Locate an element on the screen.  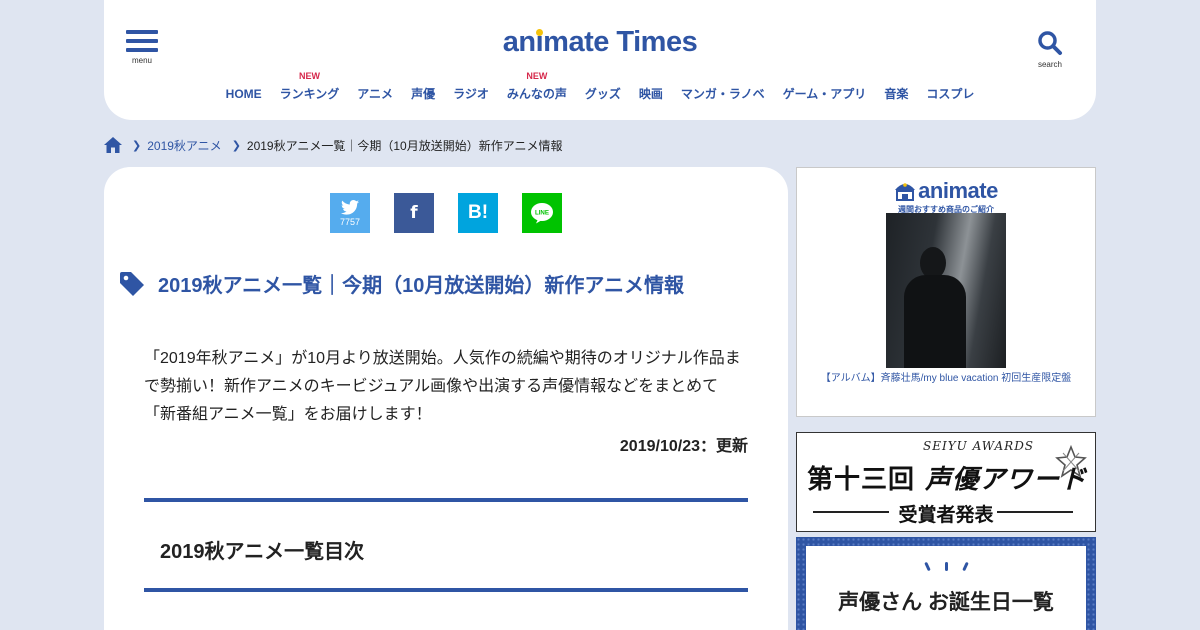
product-caption-link: 【アルバム】斉藤壮馬/my blue vacation 初回生産限定盤 is located at coordinates (946, 379).